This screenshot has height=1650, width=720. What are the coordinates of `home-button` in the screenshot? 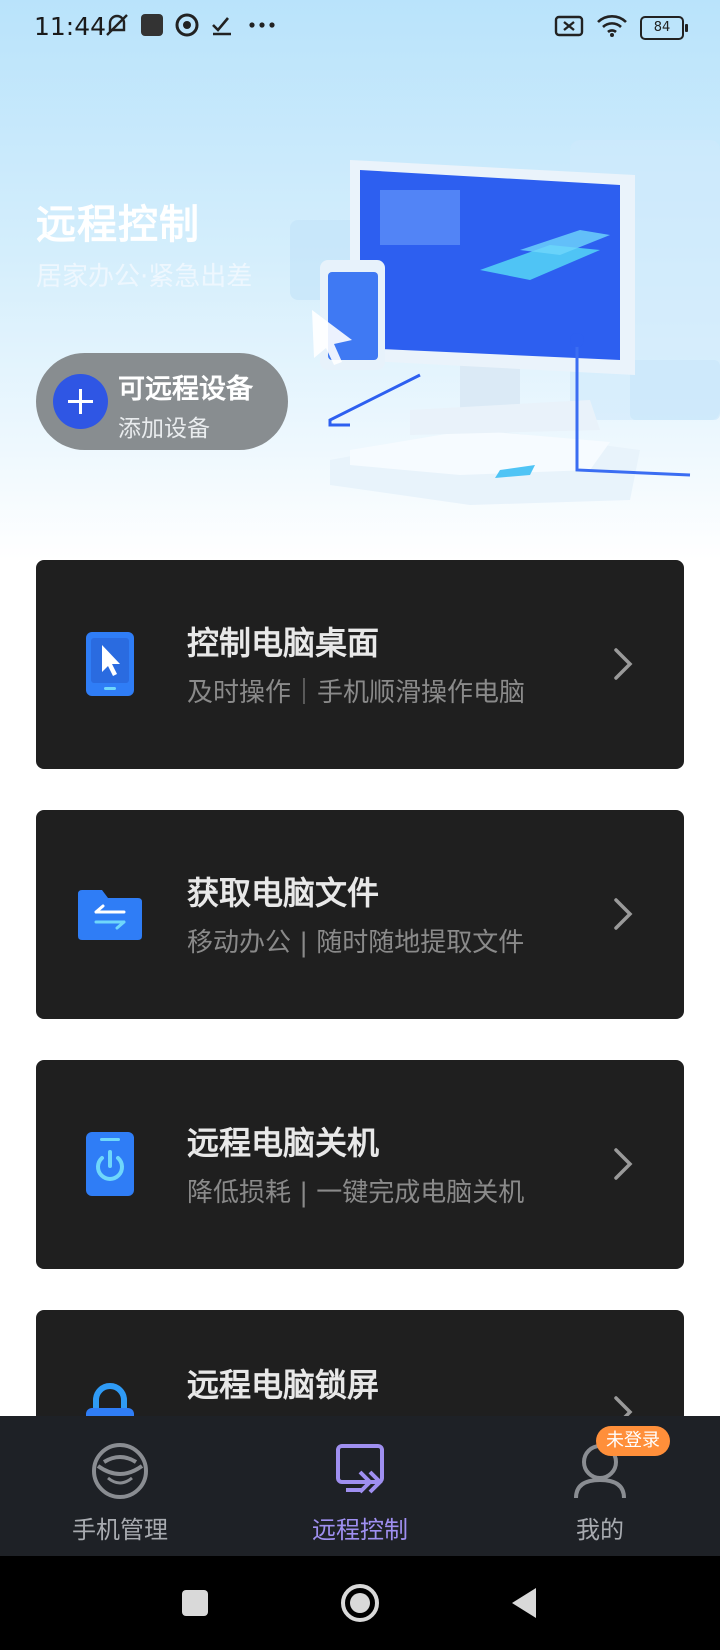 It's located at (360, 1603).